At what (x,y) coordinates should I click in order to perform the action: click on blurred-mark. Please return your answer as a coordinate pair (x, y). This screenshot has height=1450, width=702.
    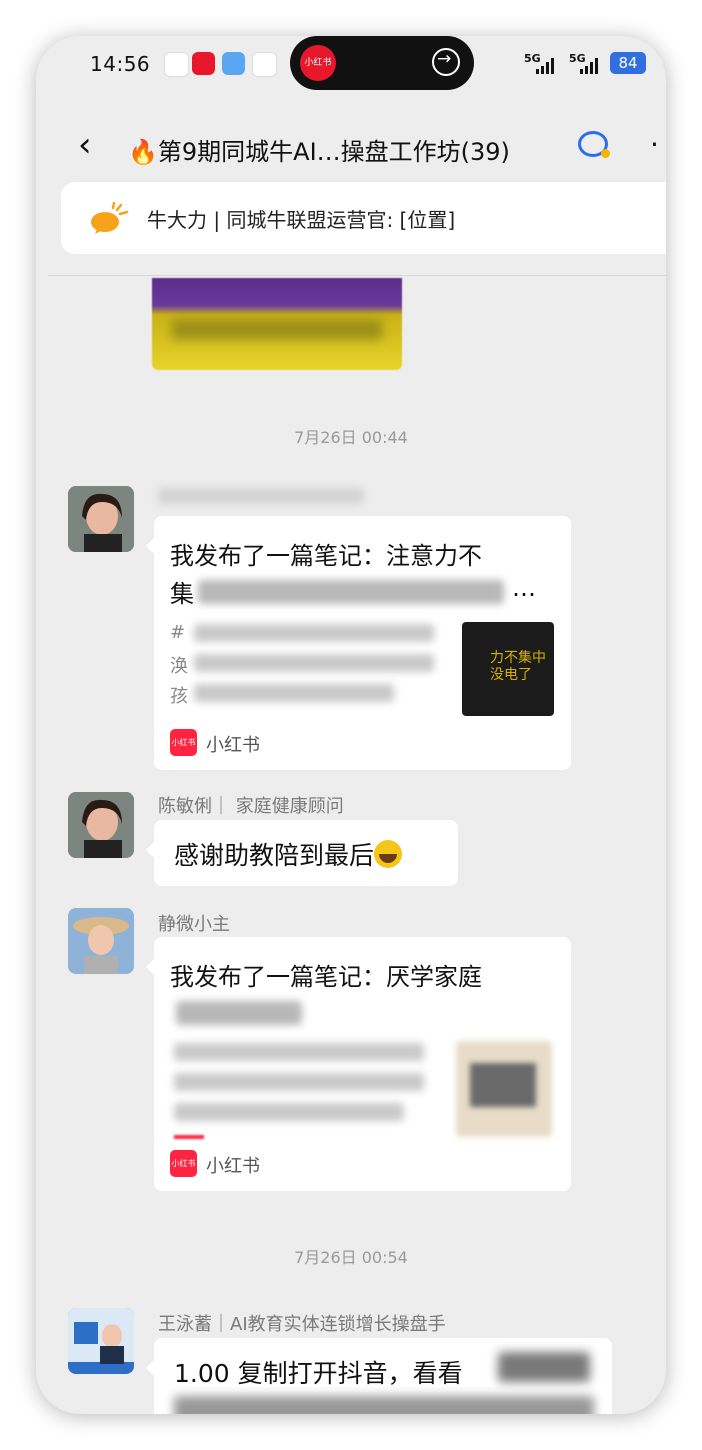
    Looking at the image, I should click on (189, 1137).